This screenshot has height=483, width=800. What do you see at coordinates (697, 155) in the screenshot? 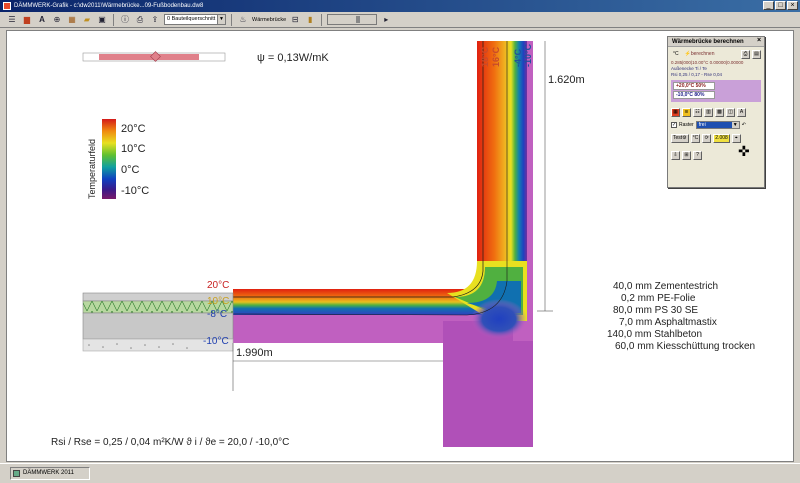
I see `help-icon: ?` at bounding box center [697, 155].